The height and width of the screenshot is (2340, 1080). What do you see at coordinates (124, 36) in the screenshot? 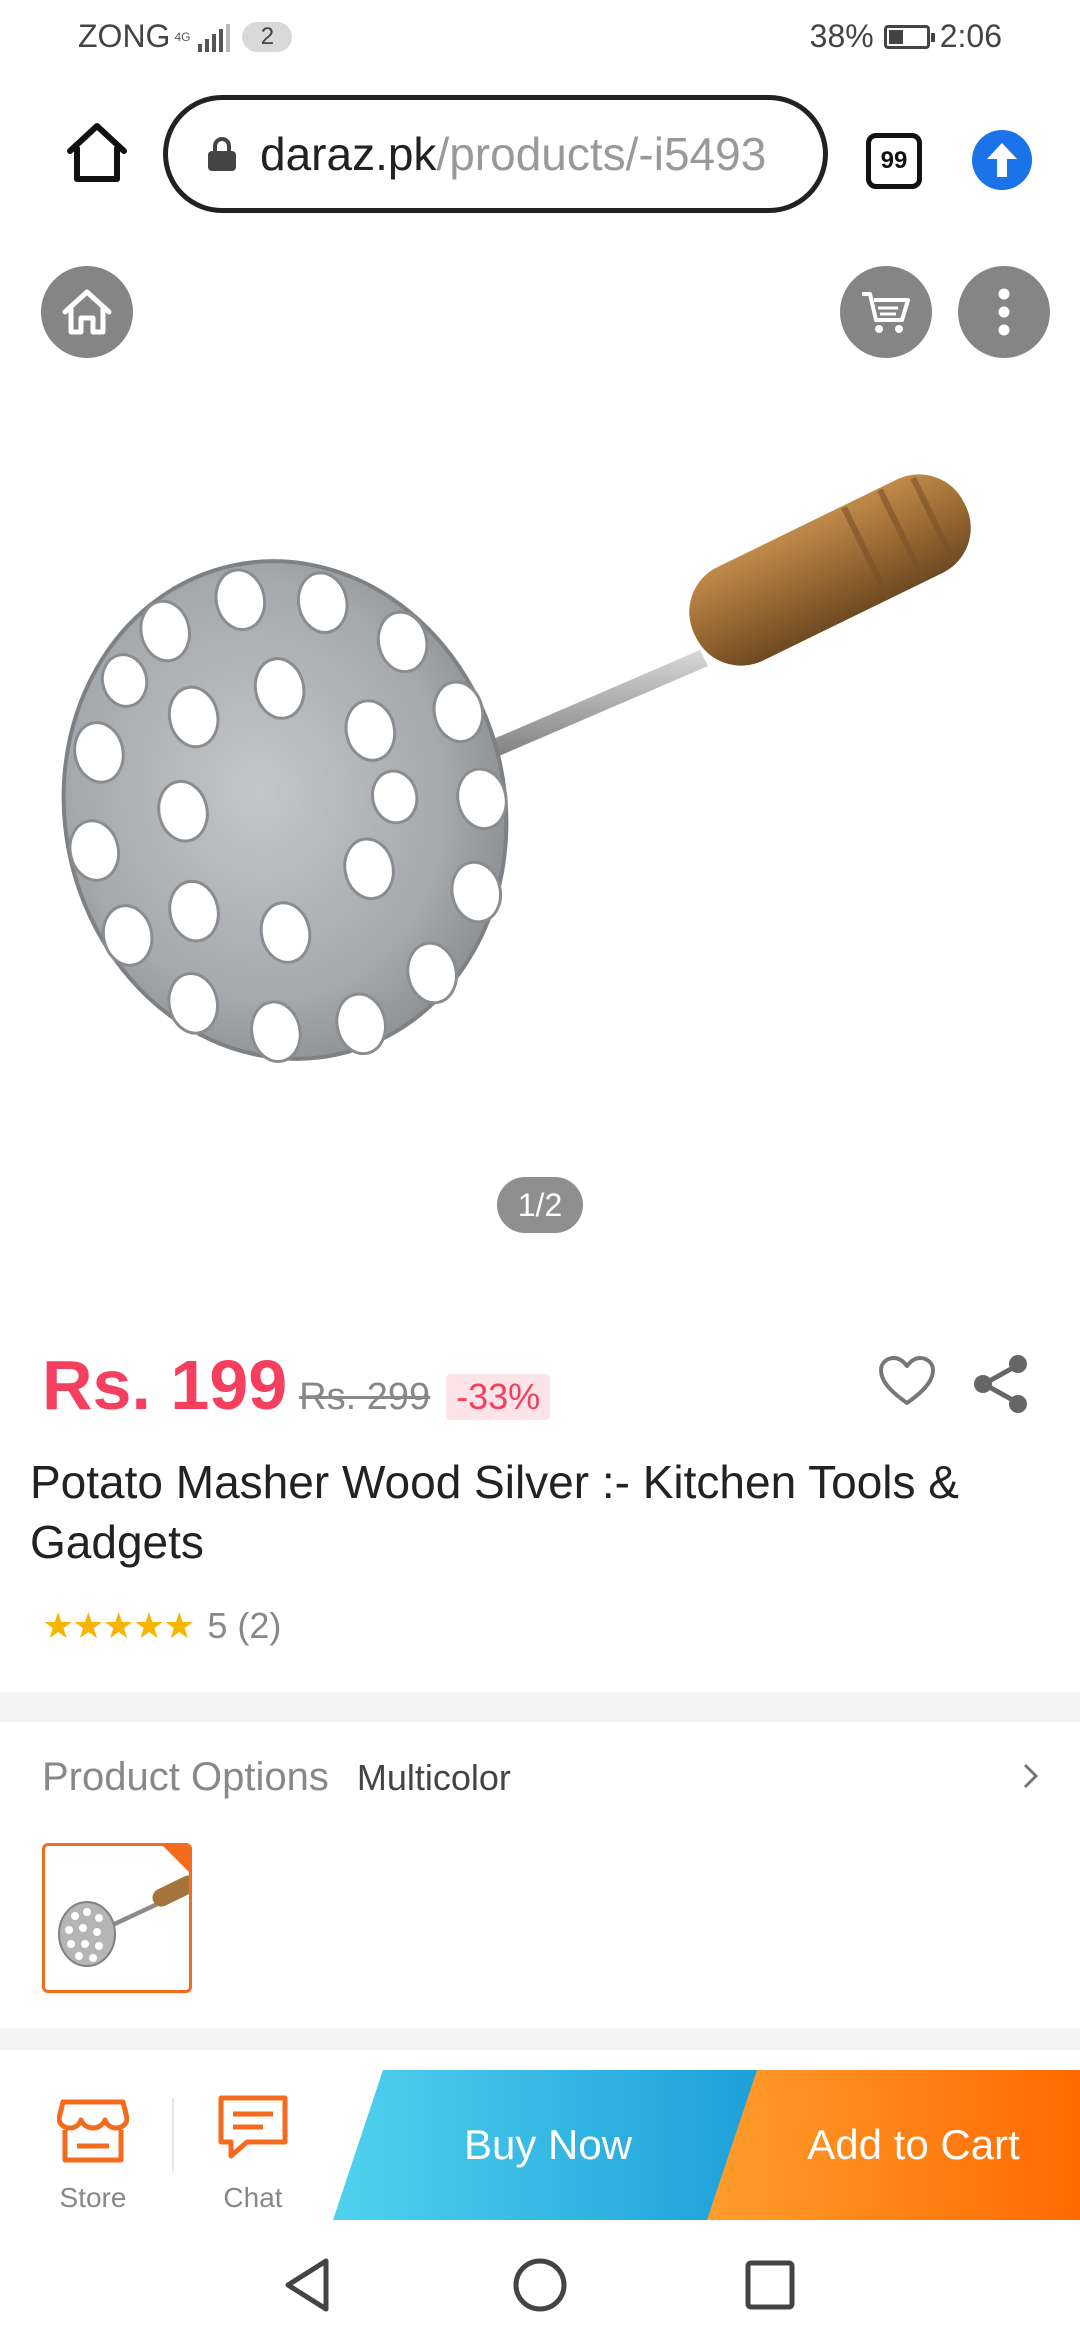
I see `carrier-name: ZONG` at bounding box center [124, 36].